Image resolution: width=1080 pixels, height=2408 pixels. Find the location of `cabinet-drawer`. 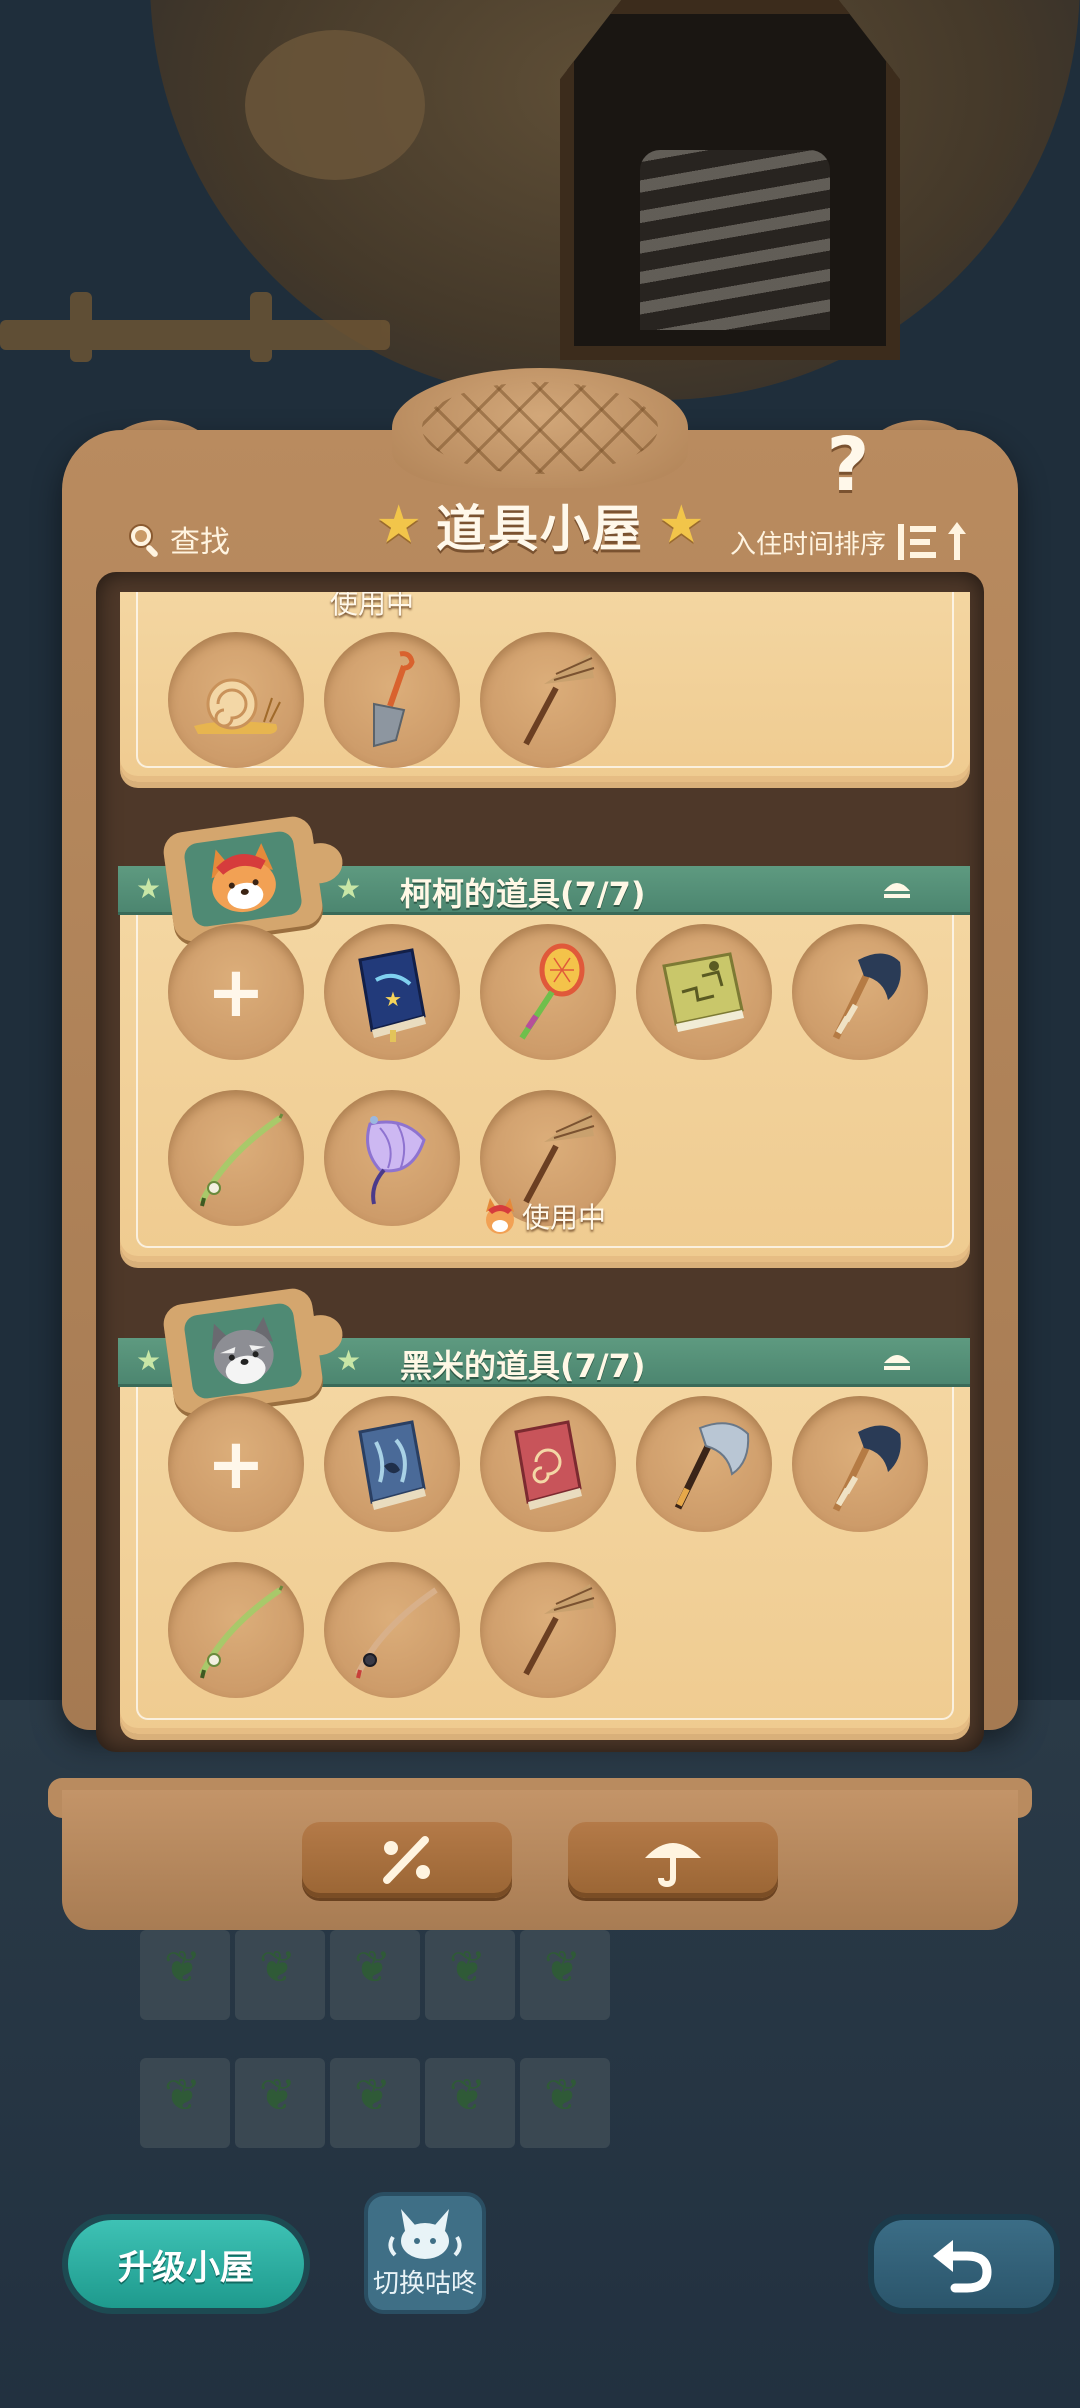

cabinet-drawer is located at coordinates (540, 1860).